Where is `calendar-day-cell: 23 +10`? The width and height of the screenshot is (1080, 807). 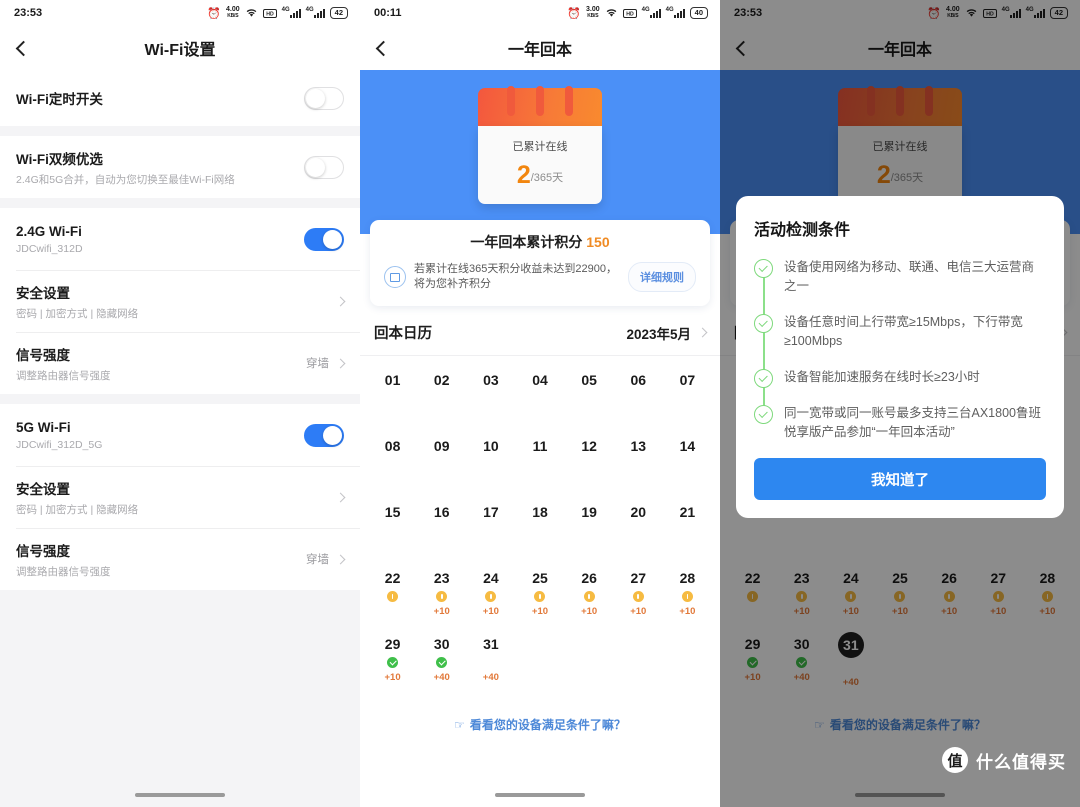
calendar-day-cell: 23 +10 is located at coordinates (441, 595).